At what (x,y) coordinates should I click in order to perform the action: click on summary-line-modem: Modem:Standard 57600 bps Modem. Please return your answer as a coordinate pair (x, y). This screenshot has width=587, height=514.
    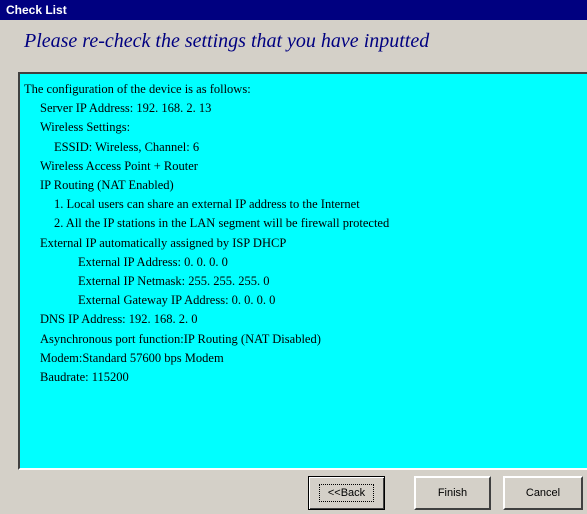
    Looking at the image, I should click on (132, 357).